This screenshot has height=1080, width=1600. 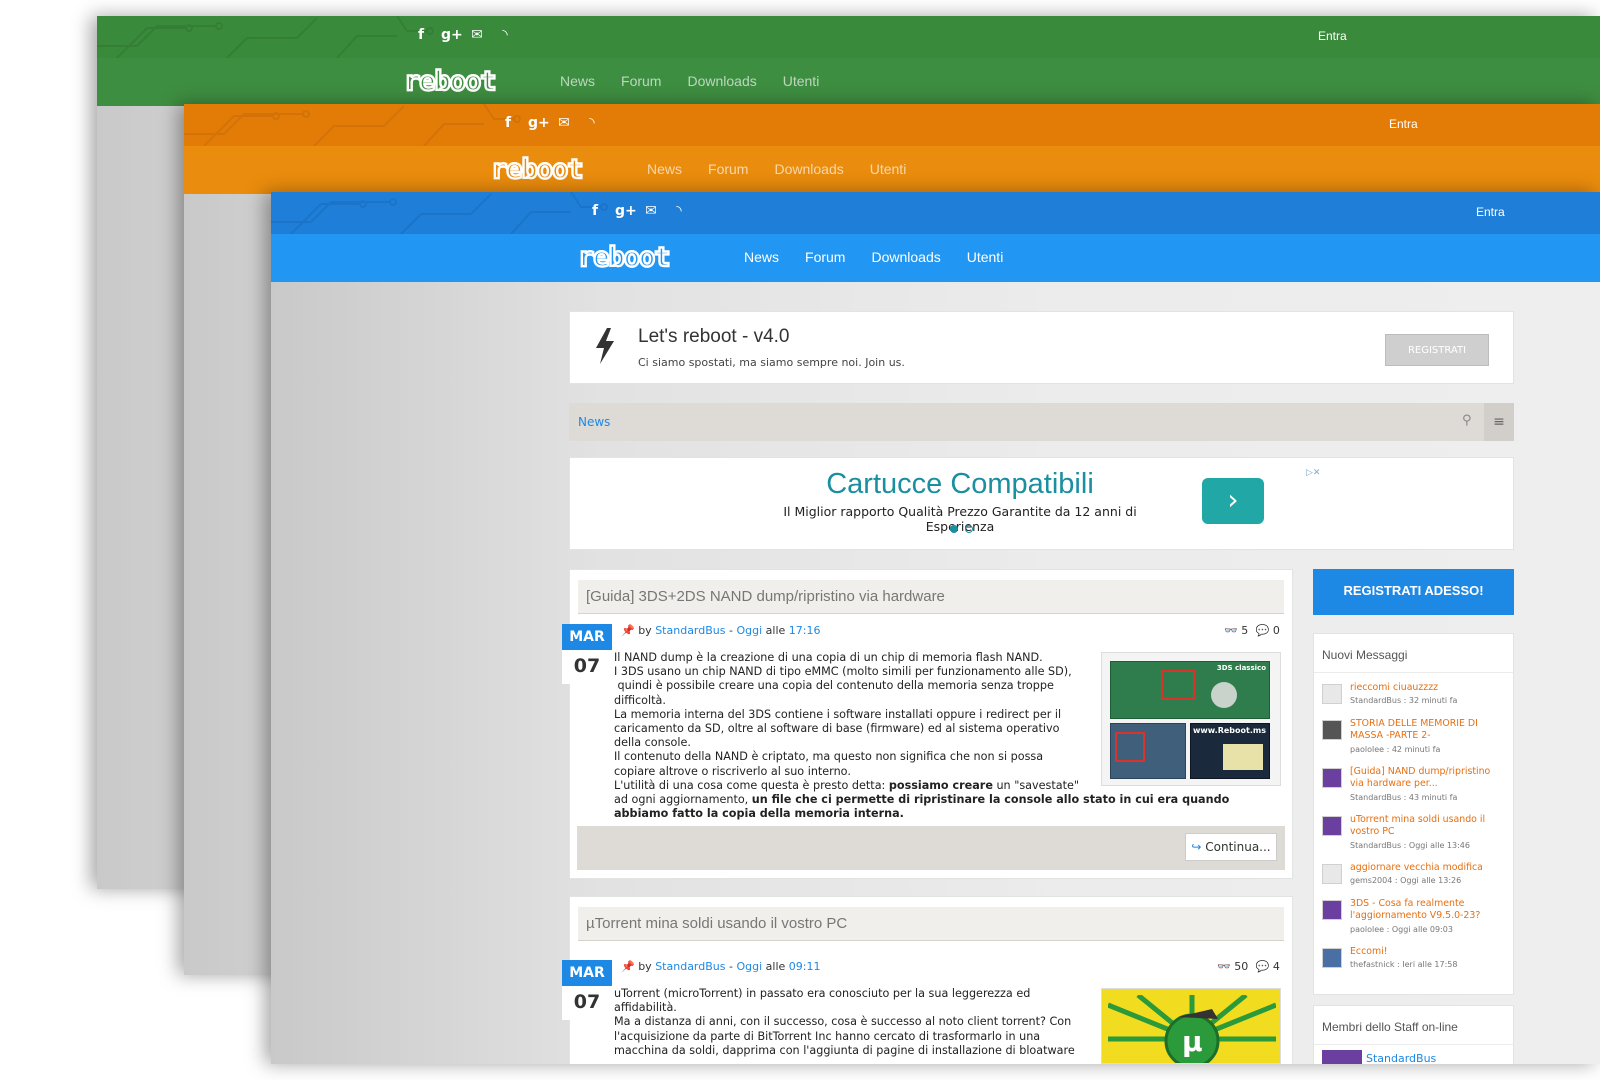 I want to click on message-item: Eccomi! thefastnick : Ieri alle 17:58, so click(x=1412, y=961).